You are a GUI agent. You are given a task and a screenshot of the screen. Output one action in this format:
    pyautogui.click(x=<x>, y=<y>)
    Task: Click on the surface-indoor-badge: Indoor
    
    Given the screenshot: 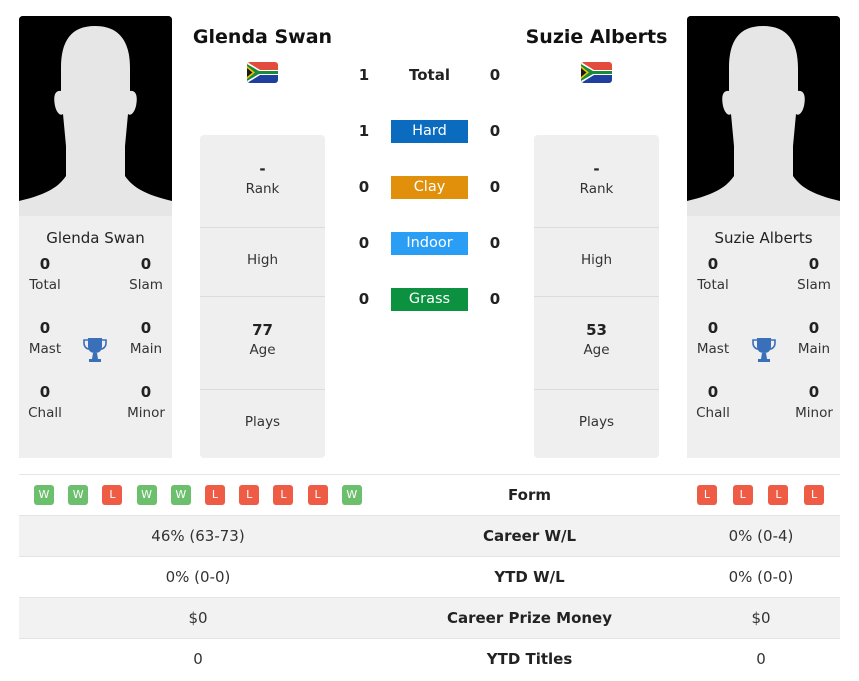 What is the action you would take?
    pyautogui.click(x=429, y=243)
    